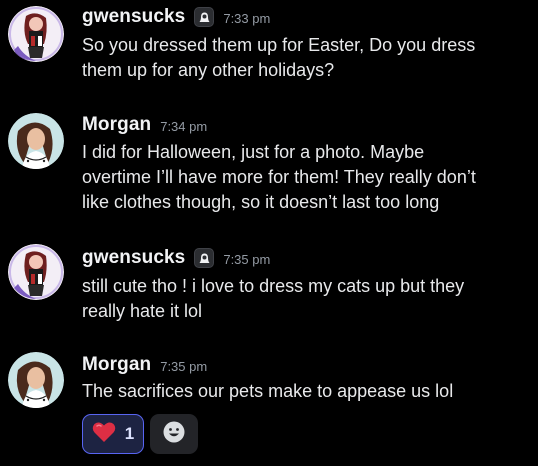  I want to click on reaction-heart-button: 1, so click(113, 434).